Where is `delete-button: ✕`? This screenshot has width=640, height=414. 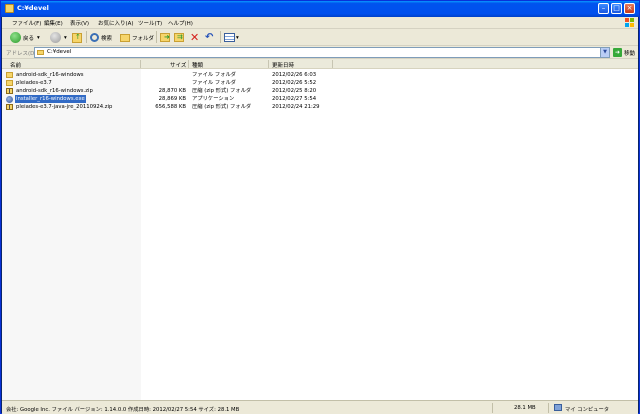
delete-button: ✕ is located at coordinates (194, 37).